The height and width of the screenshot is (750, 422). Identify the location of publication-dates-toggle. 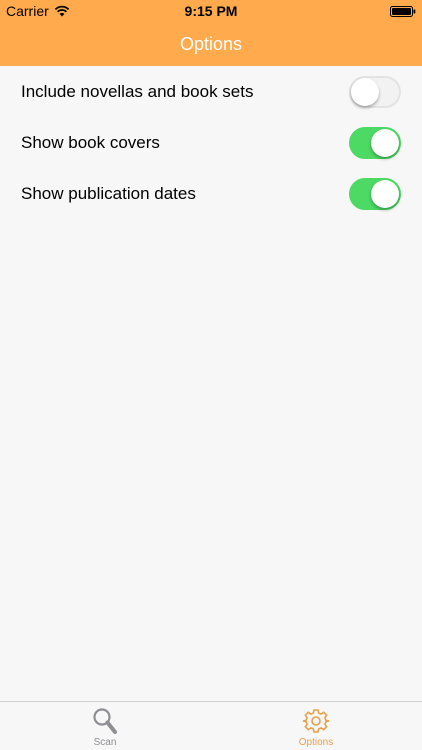
(375, 193).